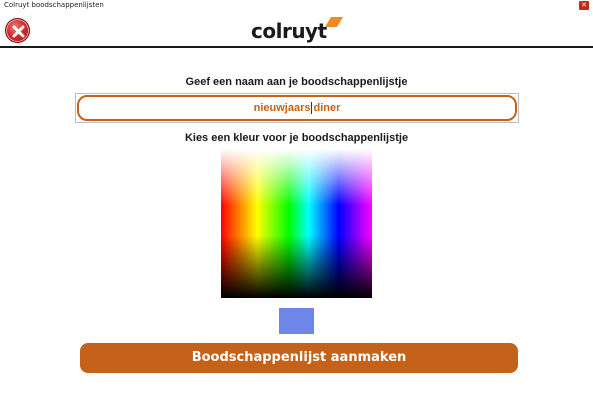 Image resolution: width=593 pixels, height=420 pixels. I want to click on list-name-input-focus-frame: nieuwjaars diner, so click(297, 108).